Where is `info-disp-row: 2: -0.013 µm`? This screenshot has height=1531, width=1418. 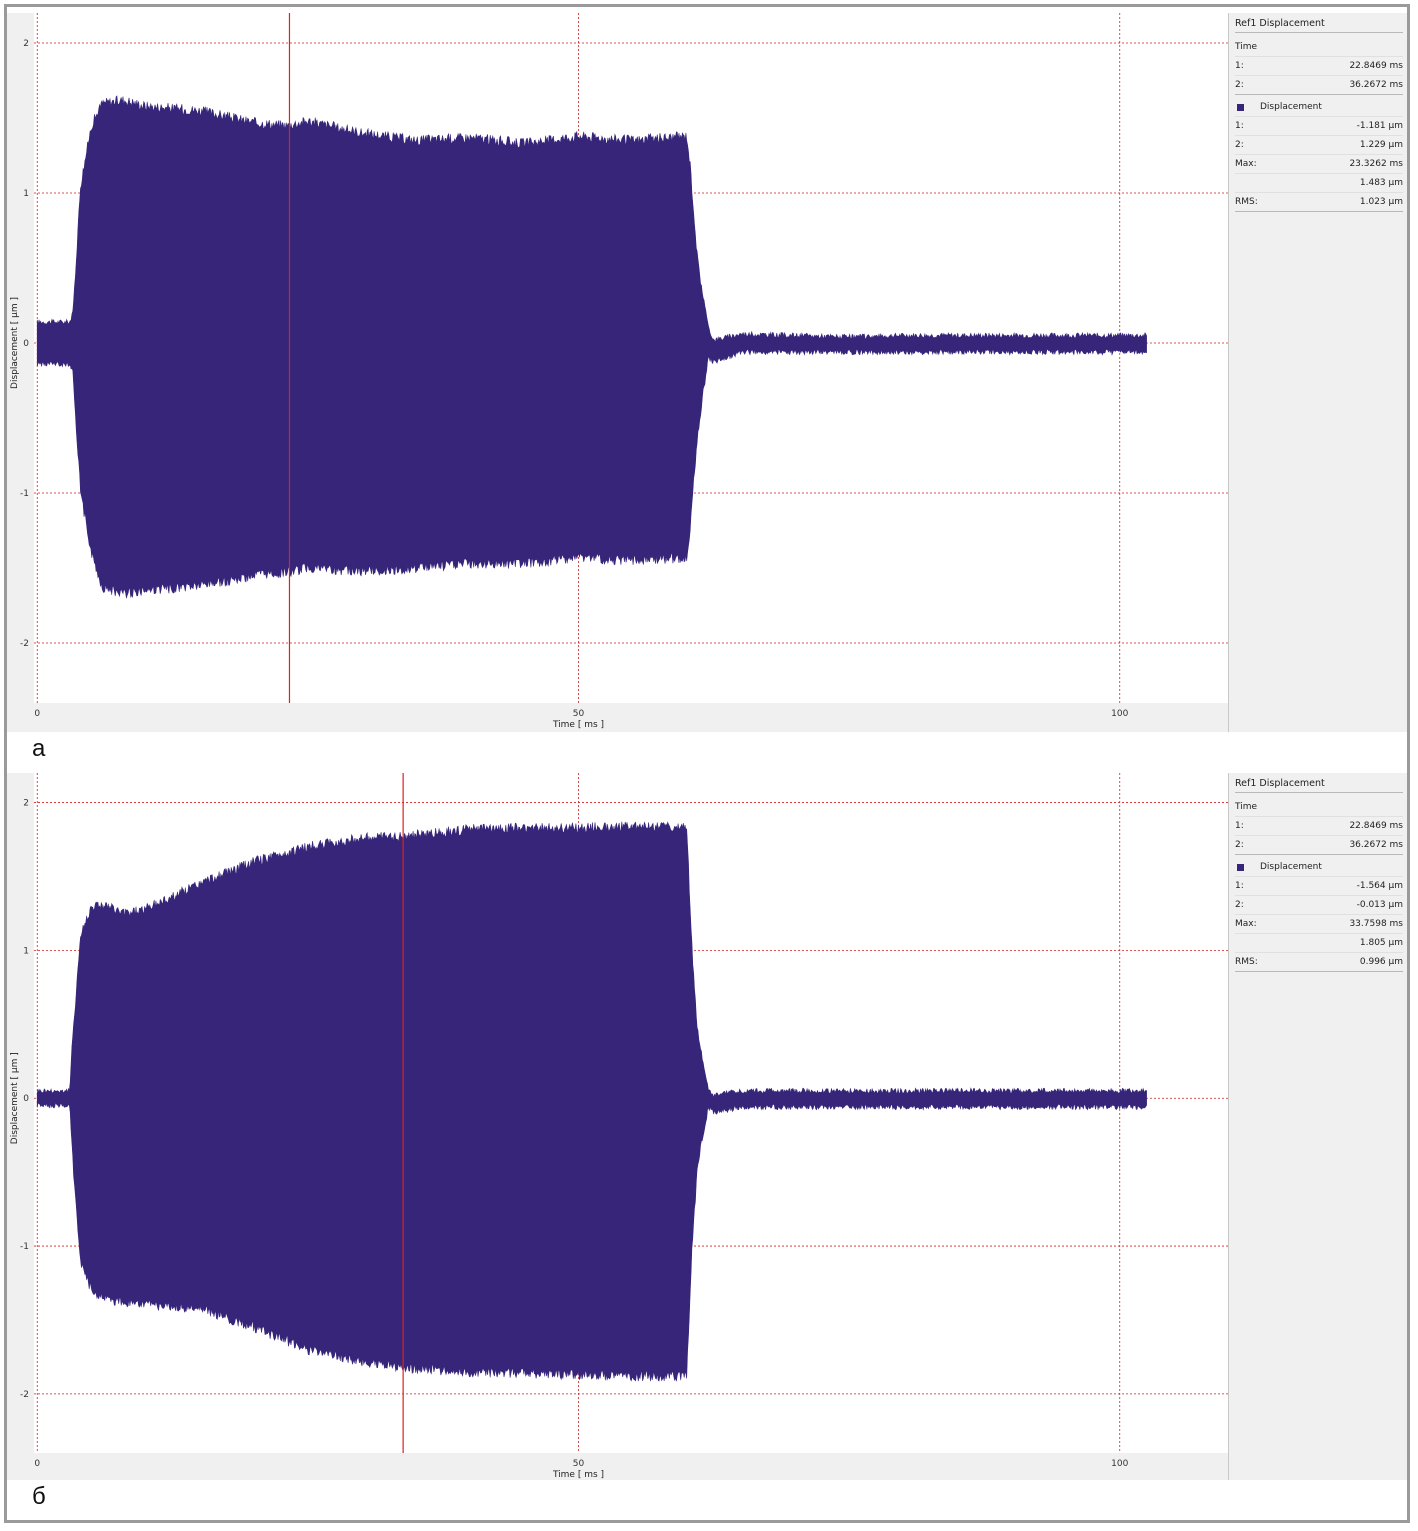
info-disp-row: 2: -0.013 µm is located at coordinates (1319, 906).